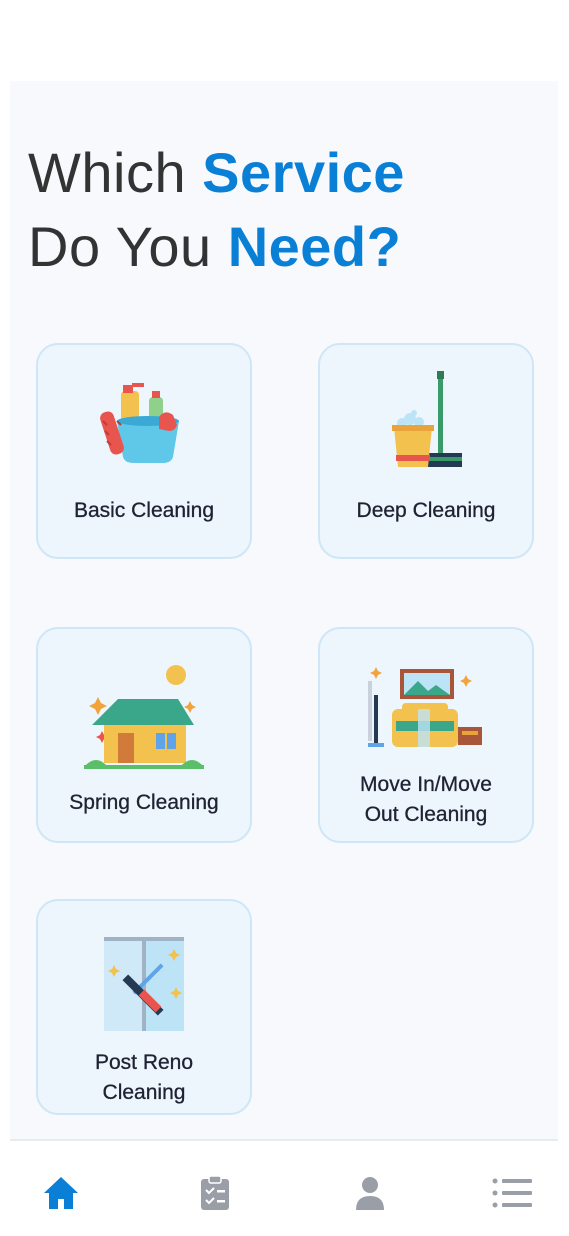  Describe the element at coordinates (426, 784) in the screenshot. I see `service-label-line1: Move In/Move` at that location.